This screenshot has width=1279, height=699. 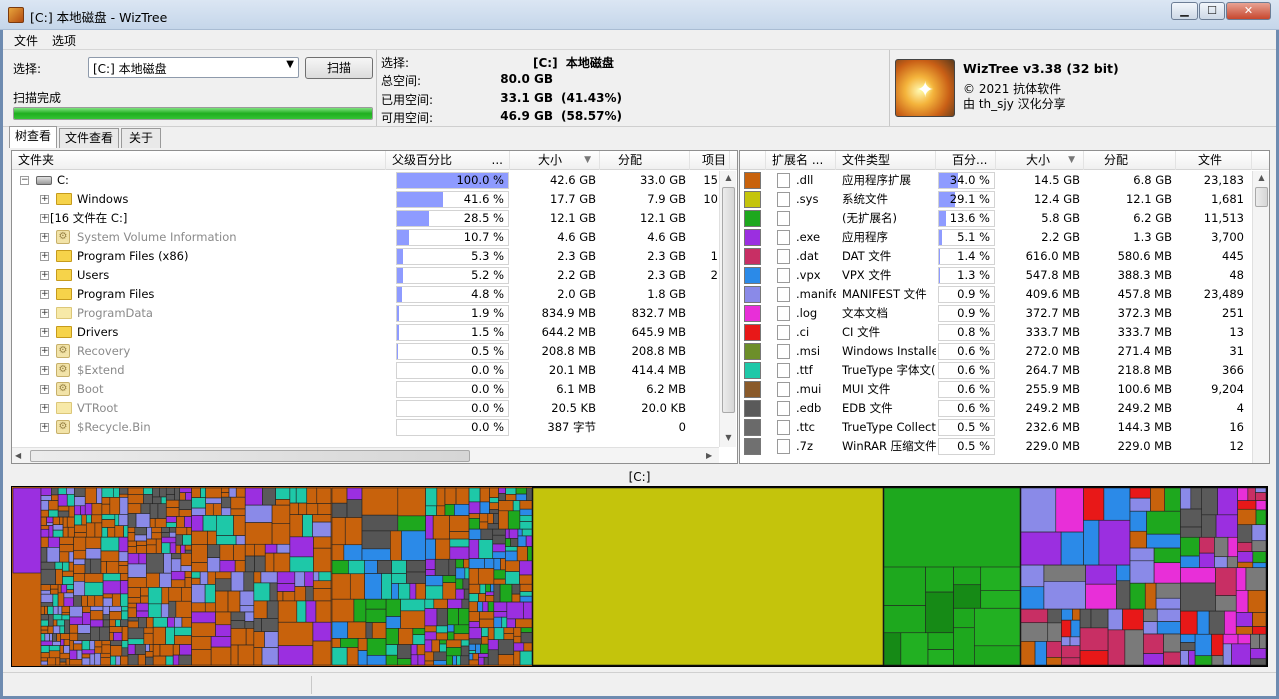 What do you see at coordinates (996, 199) in the screenshot?
I see `ext-row: .sys系统文件29.1 %12.4 GB12.1 GB1,681` at bounding box center [996, 199].